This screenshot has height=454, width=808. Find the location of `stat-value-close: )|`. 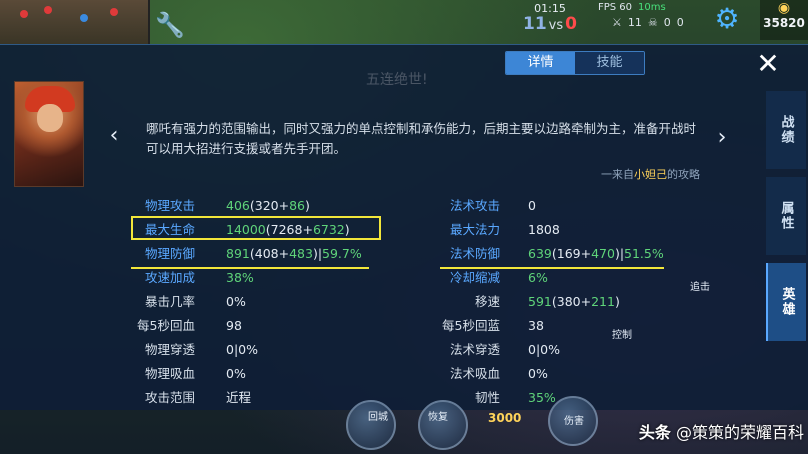

stat-value-close: )| is located at coordinates (619, 253).